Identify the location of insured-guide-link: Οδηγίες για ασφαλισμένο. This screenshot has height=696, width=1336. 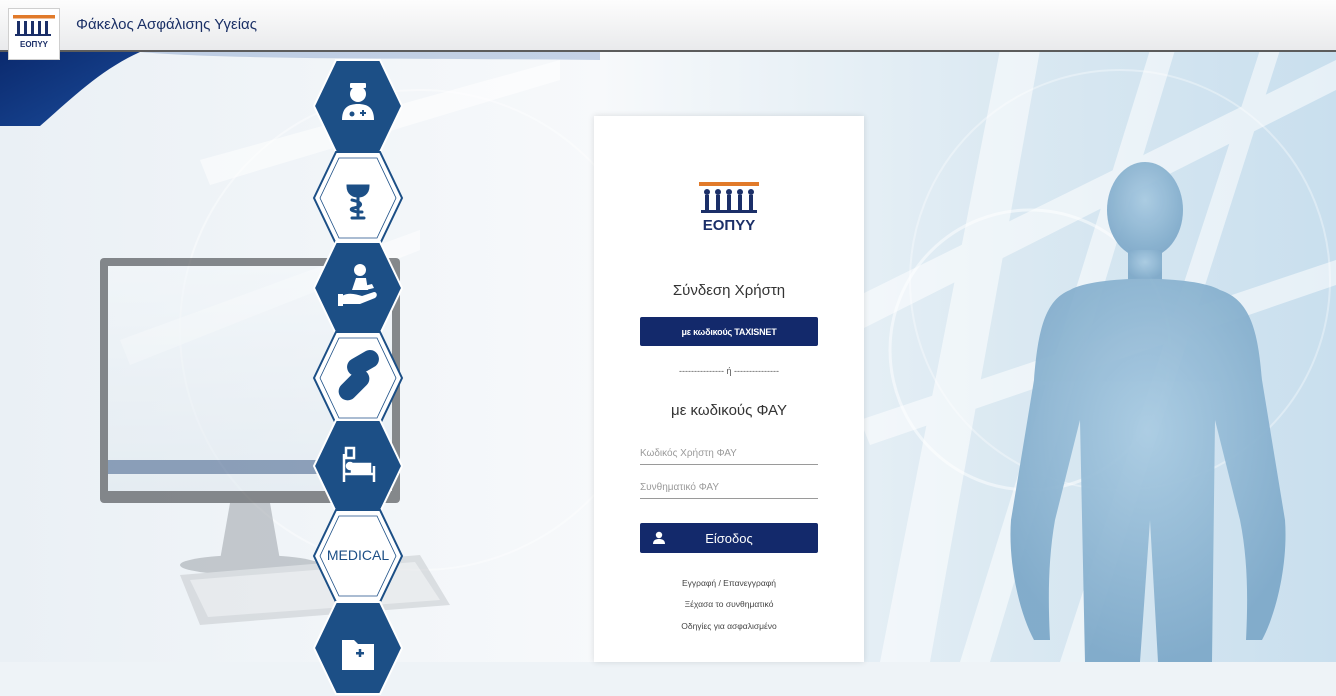
(729, 626).